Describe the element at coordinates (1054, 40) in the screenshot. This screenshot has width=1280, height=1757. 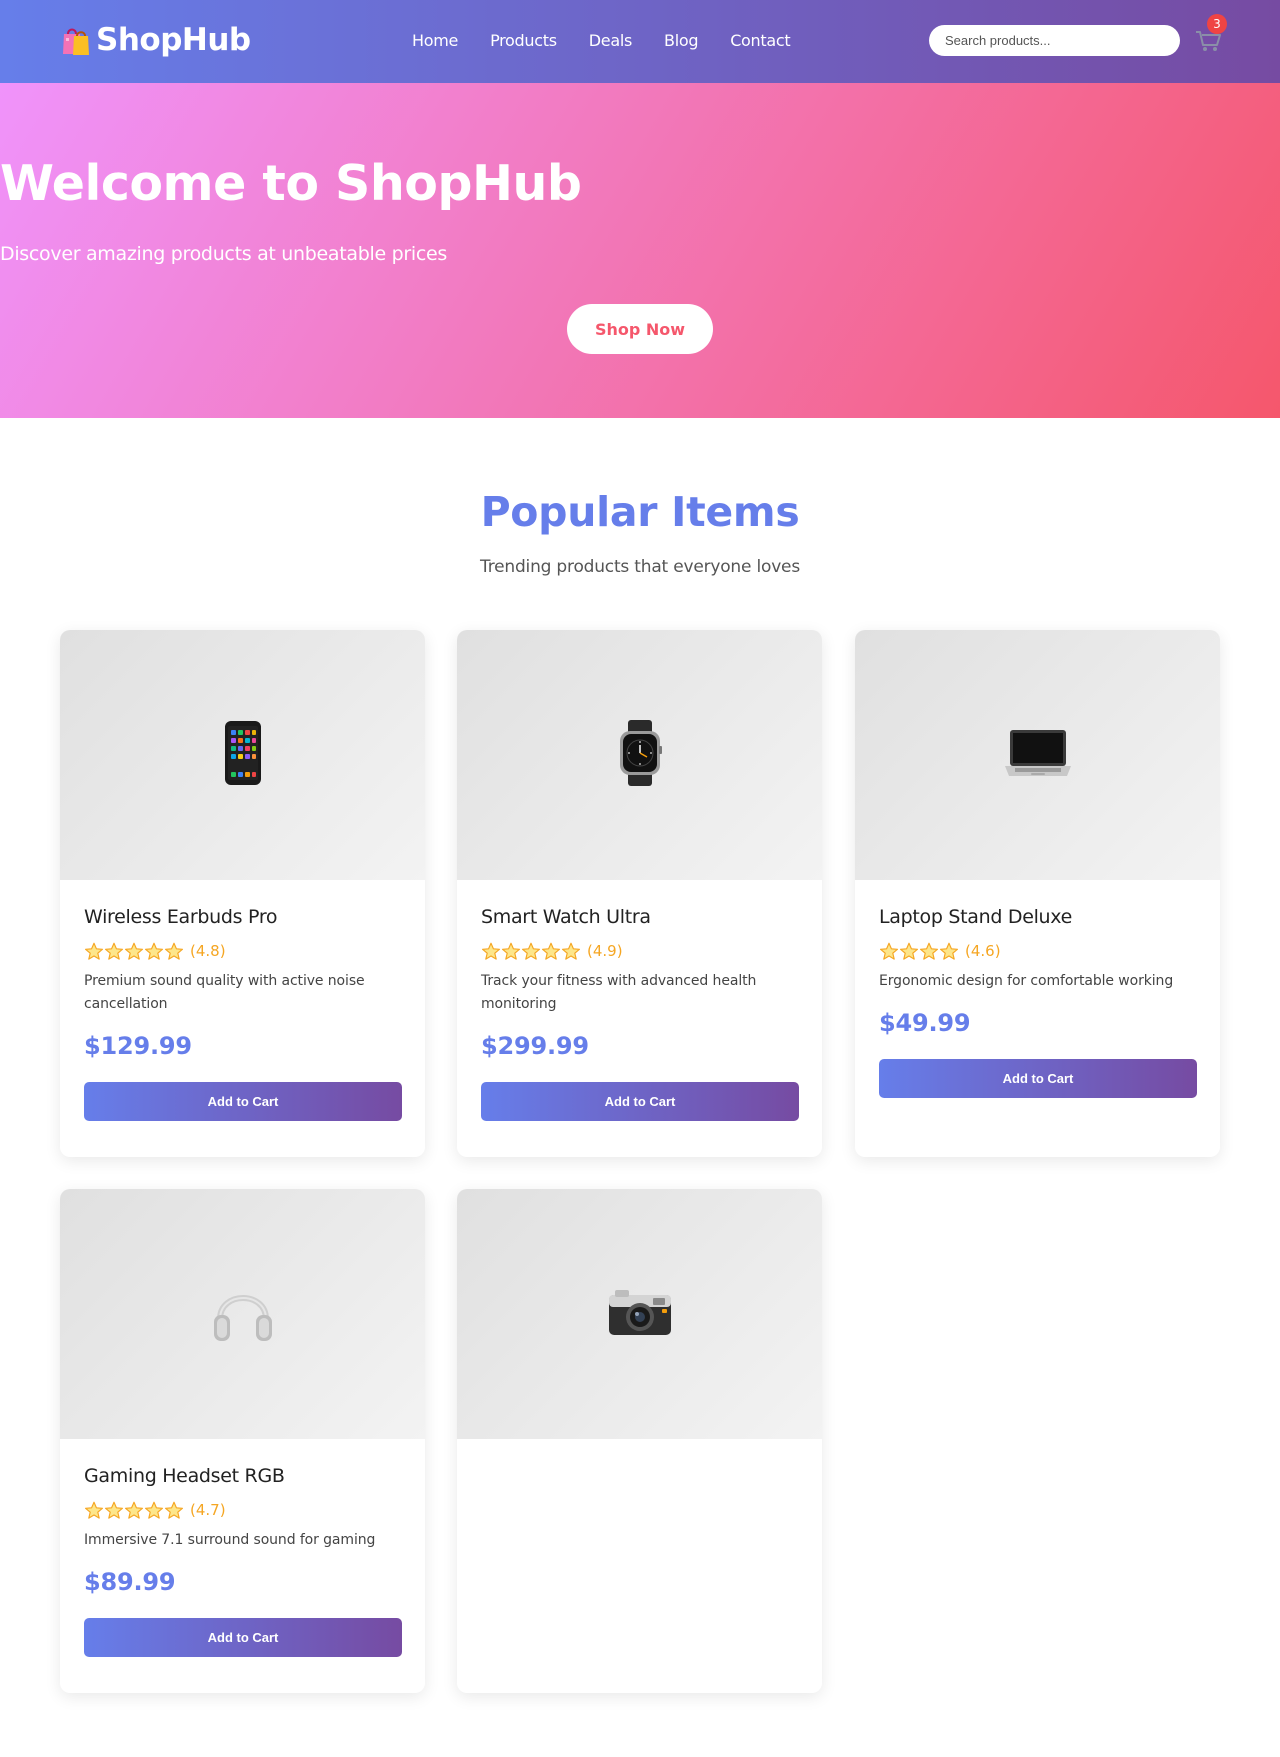
I see `search-input` at that location.